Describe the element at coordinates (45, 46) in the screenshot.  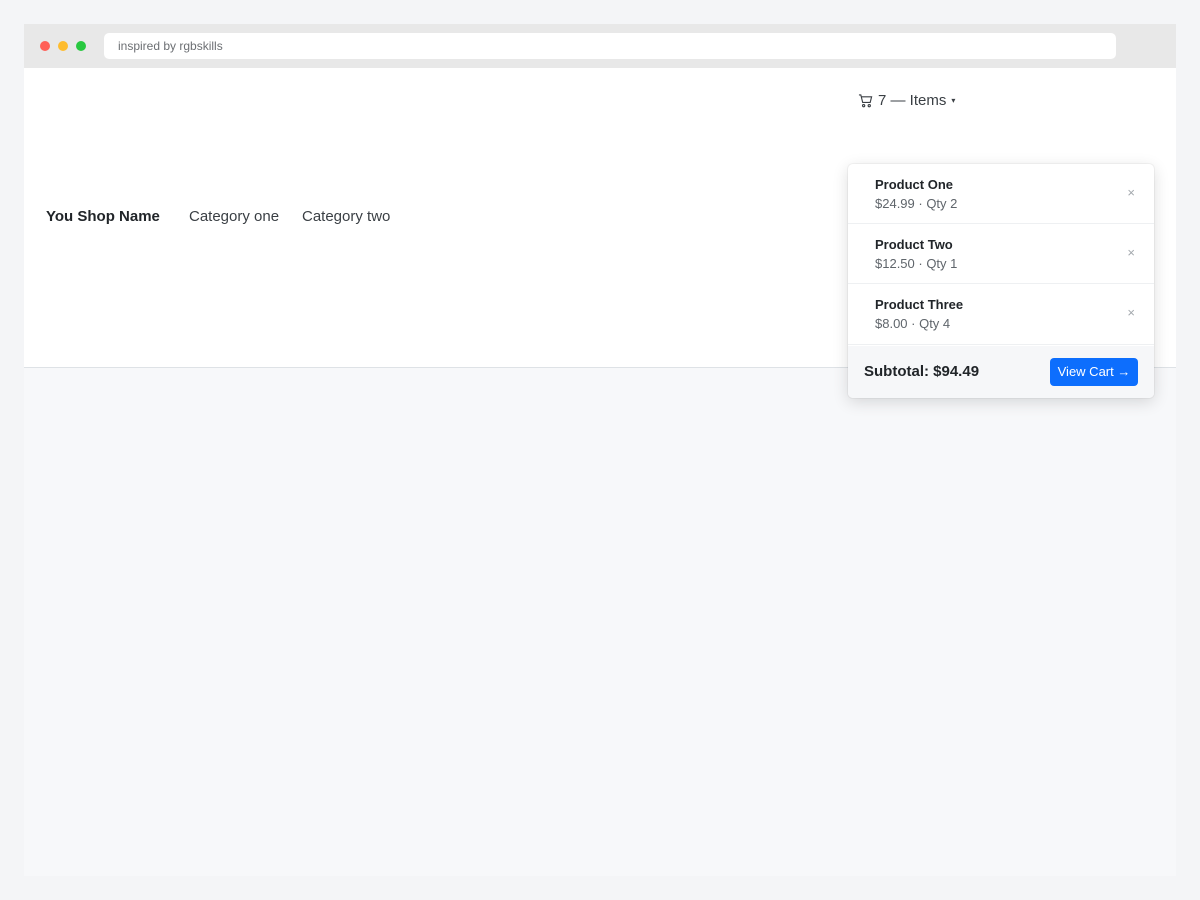
I see `close-window-button` at that location.